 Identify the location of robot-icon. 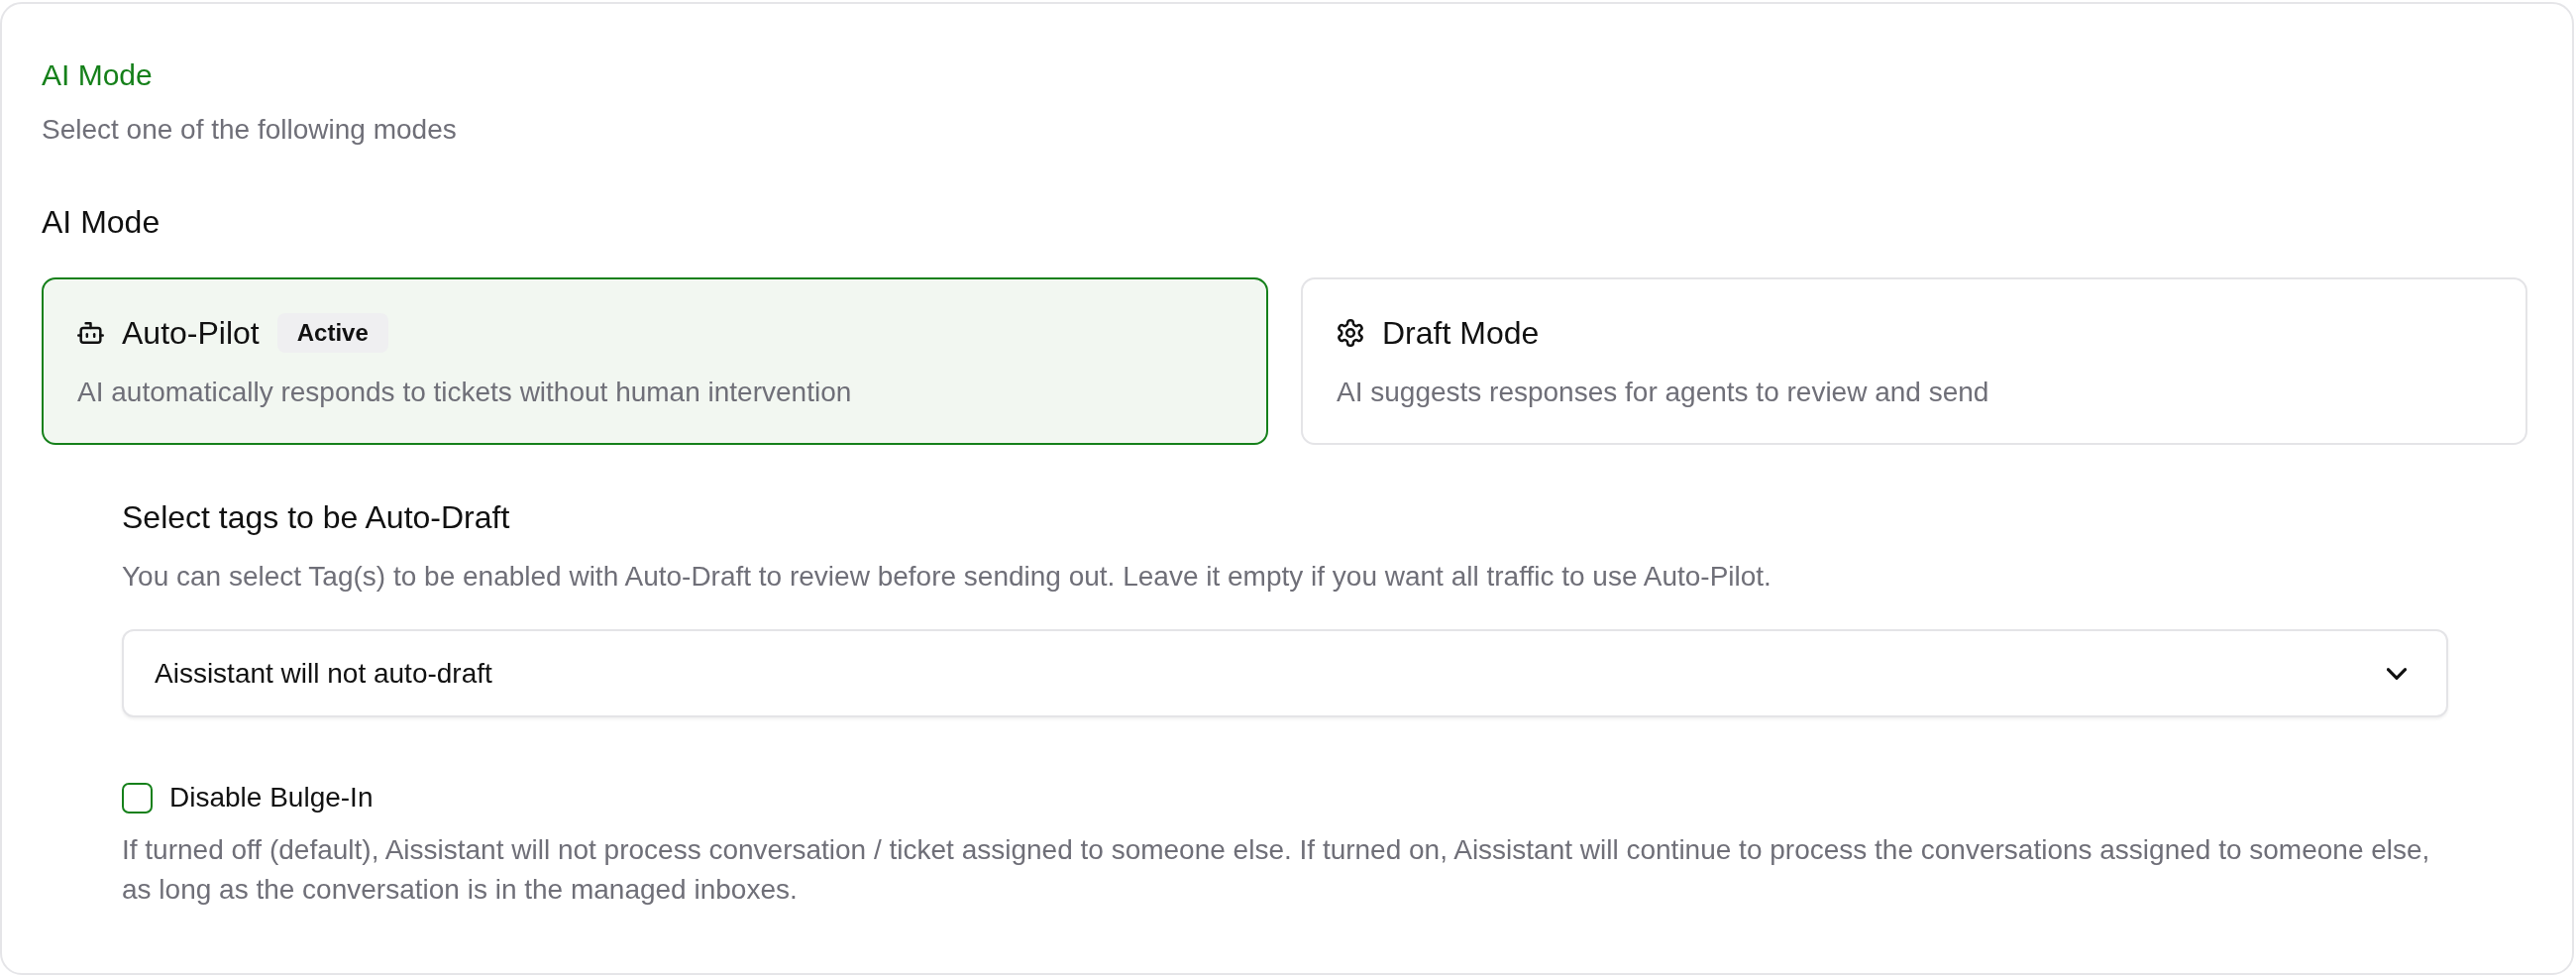
(91, 333).